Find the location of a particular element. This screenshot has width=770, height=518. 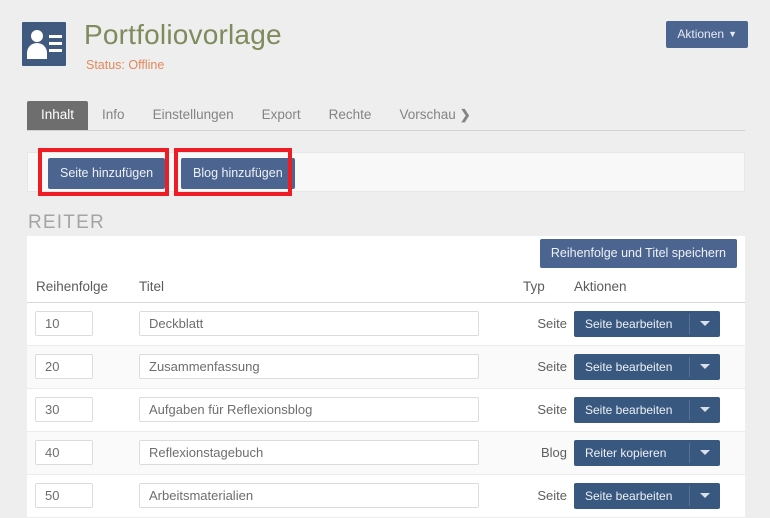

section-title-reiter: REITER is located at coordinates (66, 222).